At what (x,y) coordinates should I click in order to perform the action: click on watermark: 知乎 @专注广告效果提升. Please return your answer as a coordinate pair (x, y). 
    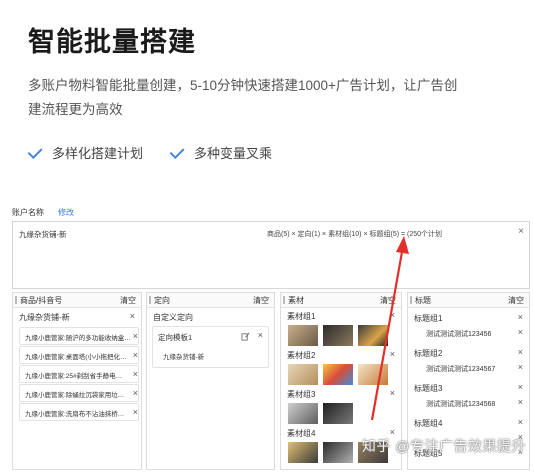
    Looking at the image, I should click on (443, 446).